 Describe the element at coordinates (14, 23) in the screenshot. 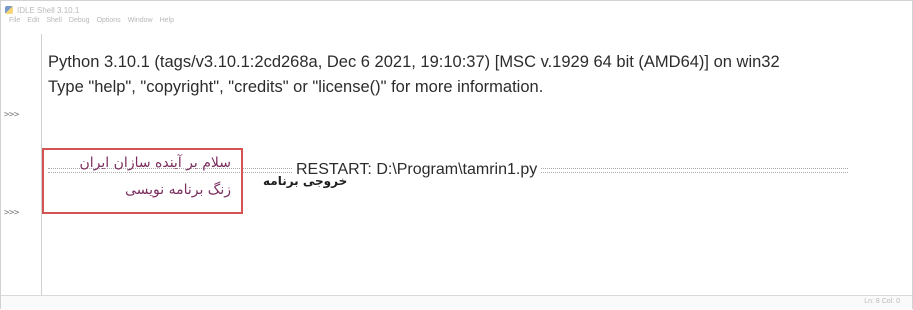

I see `menu-file: File` at that location.